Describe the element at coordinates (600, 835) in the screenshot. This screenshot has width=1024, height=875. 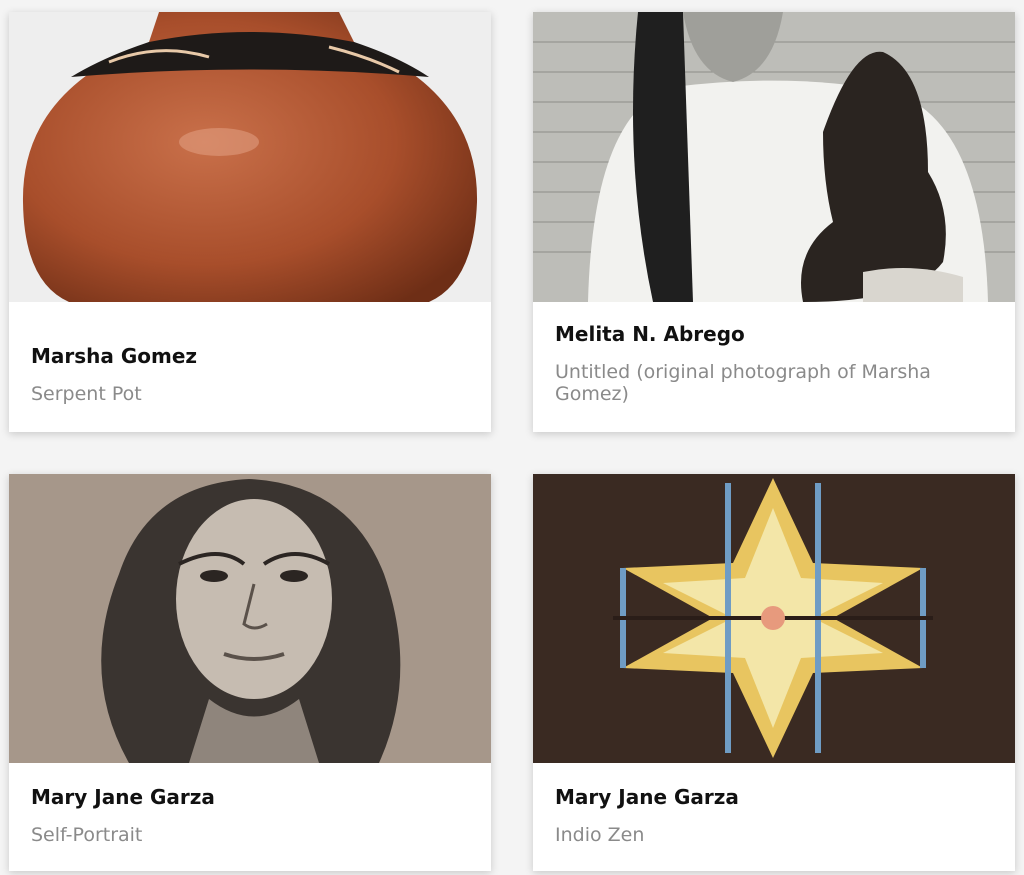
I see `artwork-title: Indio Zen` at that location.